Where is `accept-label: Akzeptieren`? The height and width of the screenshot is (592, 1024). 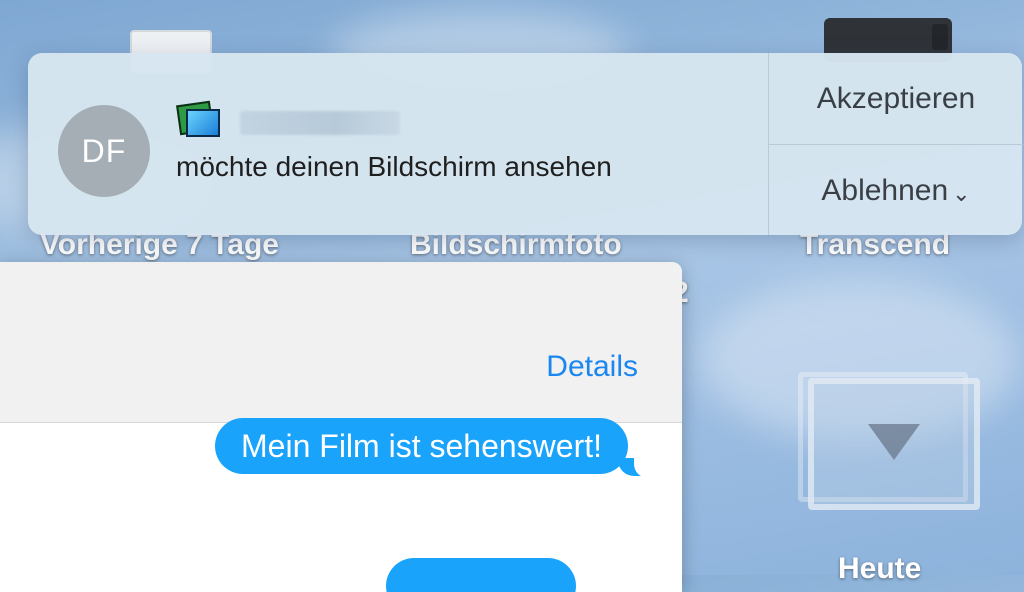
accept-label: Akzeptieren is located at coordinates (896, 98).